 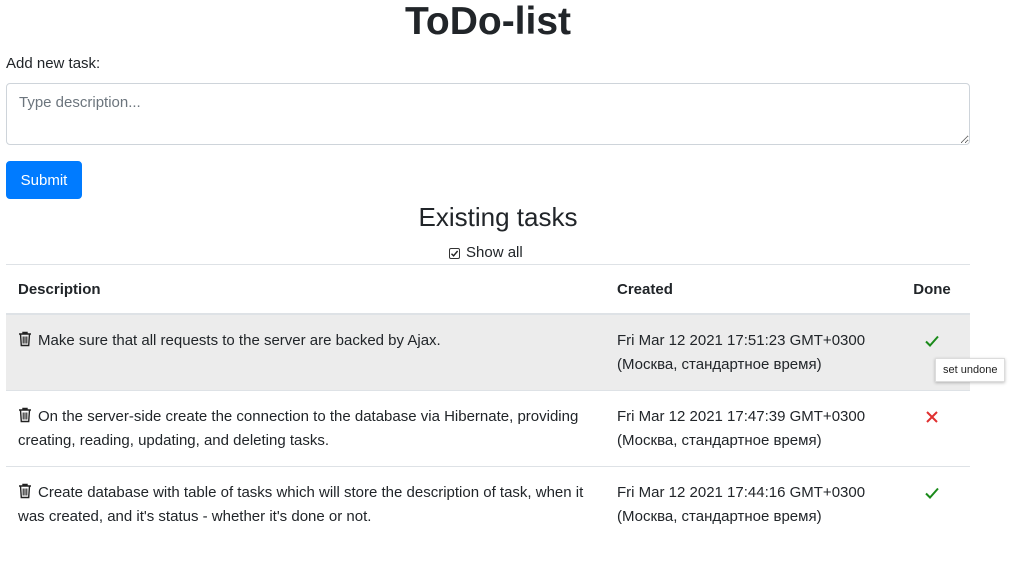 I want to click on show-all-checkbox, so click(x=454, y=253).